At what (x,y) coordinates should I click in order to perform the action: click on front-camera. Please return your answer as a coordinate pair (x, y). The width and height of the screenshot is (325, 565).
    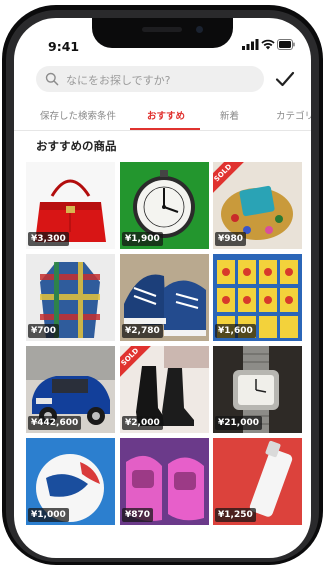
    Looking at the image, I should click on (199, 29).